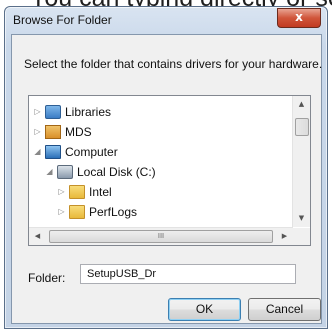 Image resolution: width=332 pixels, height=329 pixels. What do you see at coordinates (91, 152) in the screenshot?
I see `tree-item-label: Computer` at bounding box center [91, 152].